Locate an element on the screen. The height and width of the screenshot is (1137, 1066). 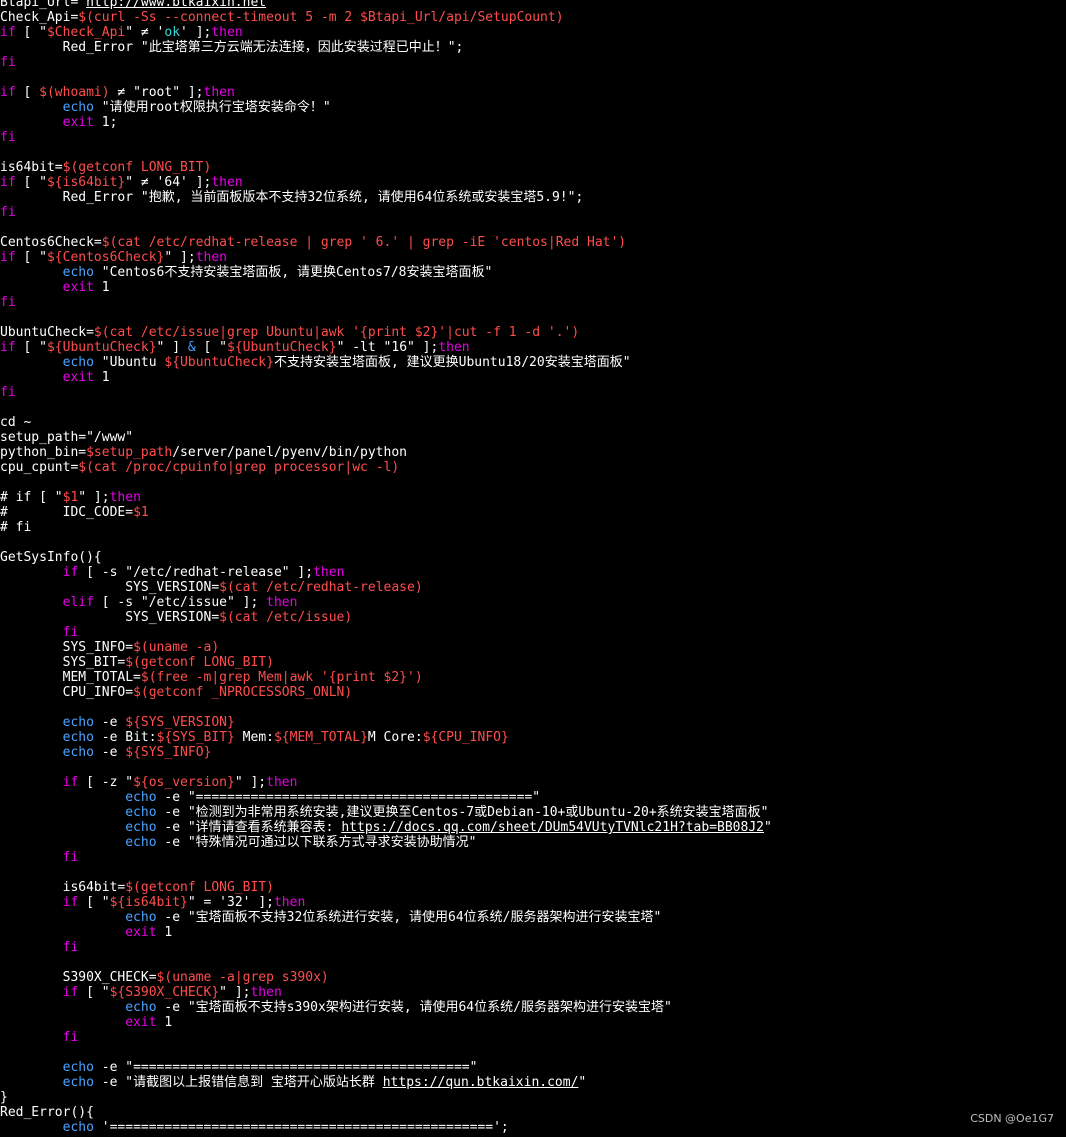
code-token: ≠ "root" ]; is located at coordinates (156, 92).